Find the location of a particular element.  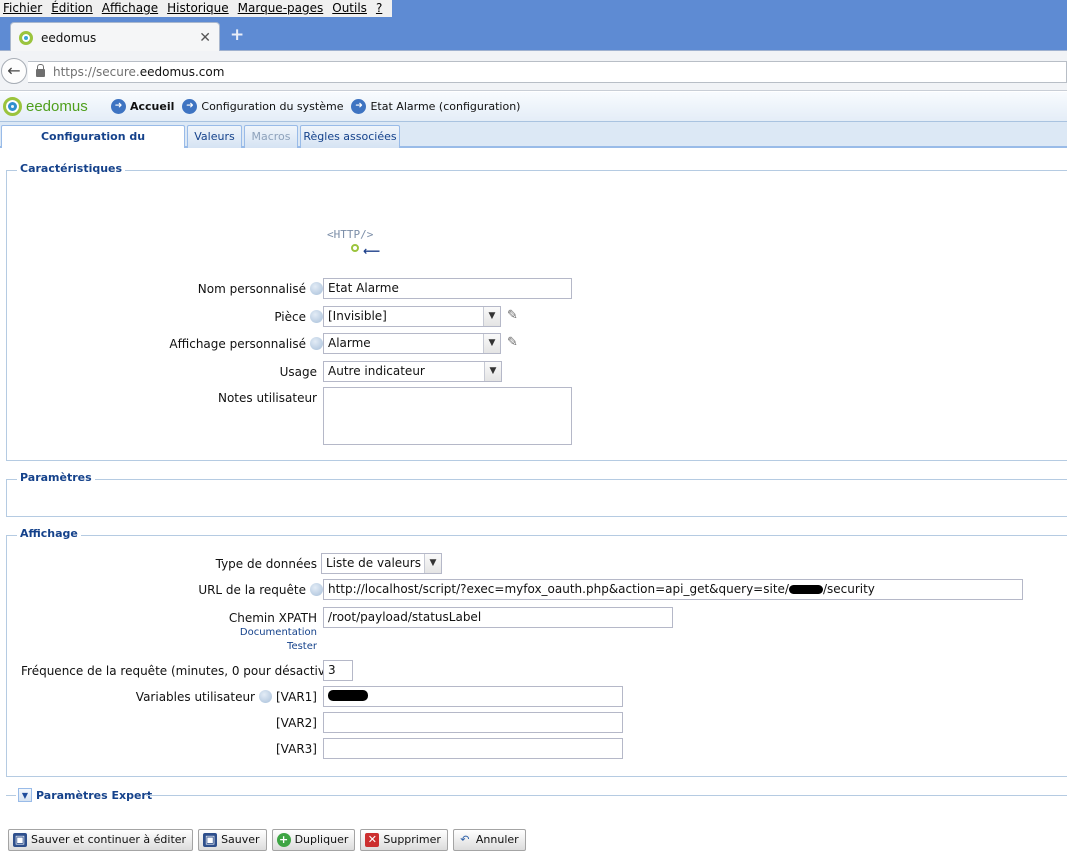

menu-marque-pages: Marque-pages is located at coordinates (282, 8).